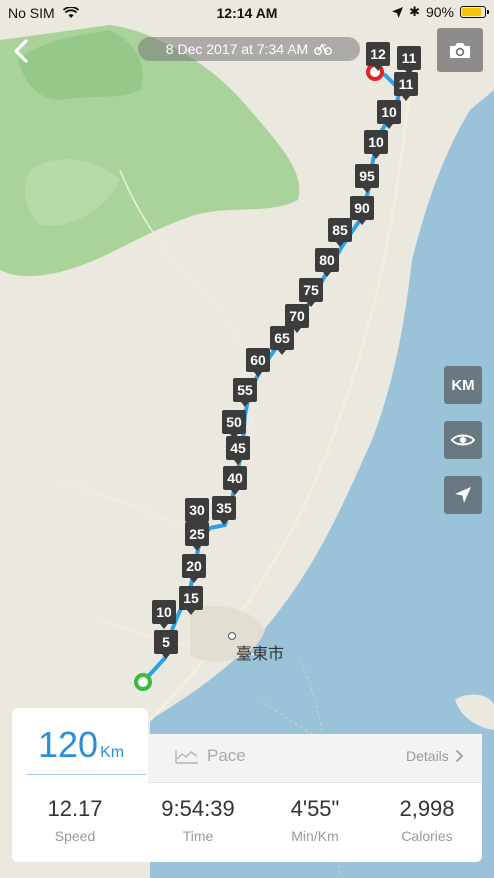 The image size is (494, 878). I want to click on km-marker: 65, so click(282, 340).